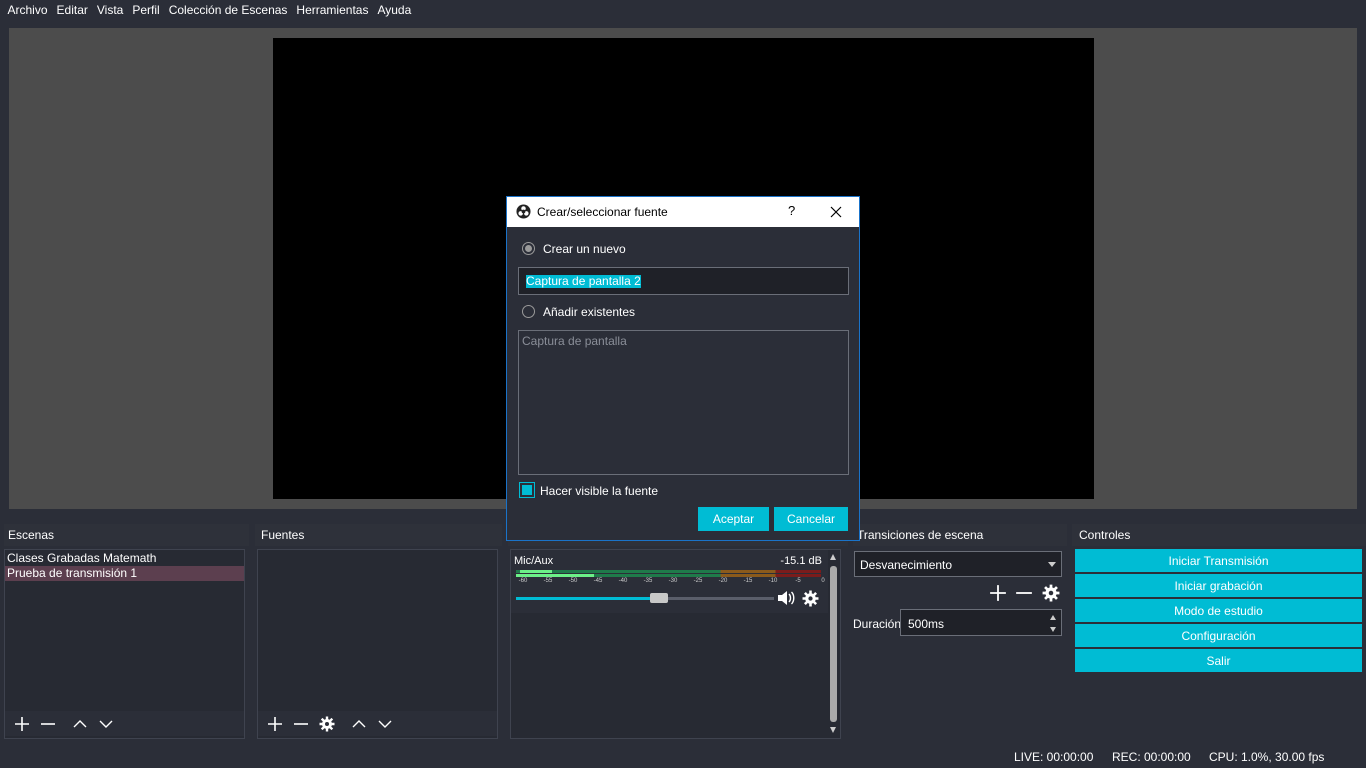 The image size is (1366, 768). I want to click on start-streaming-button: Iniciar Transmisión, so click(1218, 560).